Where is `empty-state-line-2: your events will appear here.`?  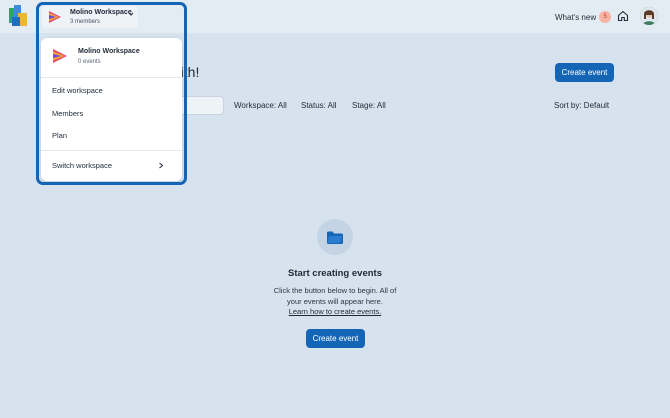 empty-state-line-2: your events will appear here. is located at coordinates (335, 301).